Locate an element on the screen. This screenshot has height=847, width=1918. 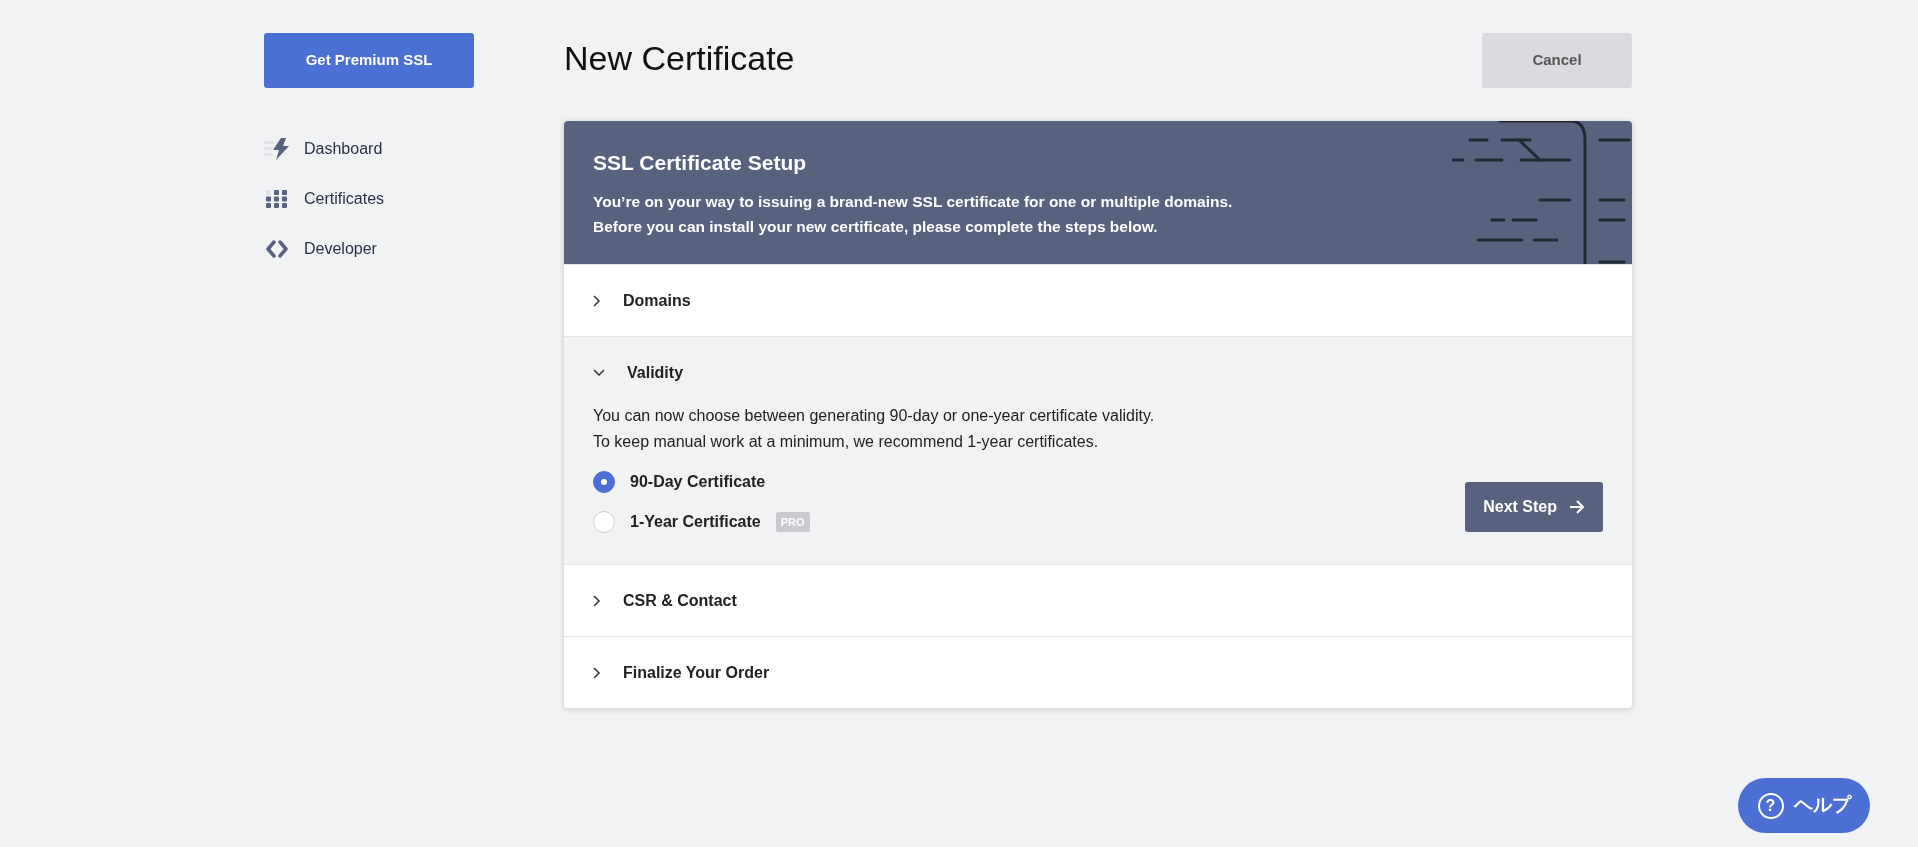
step-header: CSR & Contact is located at coordinates (1098, 600).